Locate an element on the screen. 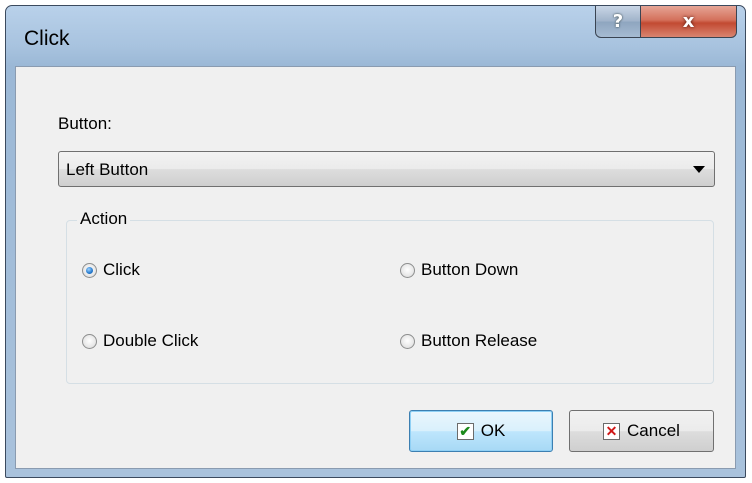 The image size is (752, 483). button-select-value: Left Button is located at coordinates (107, 169).